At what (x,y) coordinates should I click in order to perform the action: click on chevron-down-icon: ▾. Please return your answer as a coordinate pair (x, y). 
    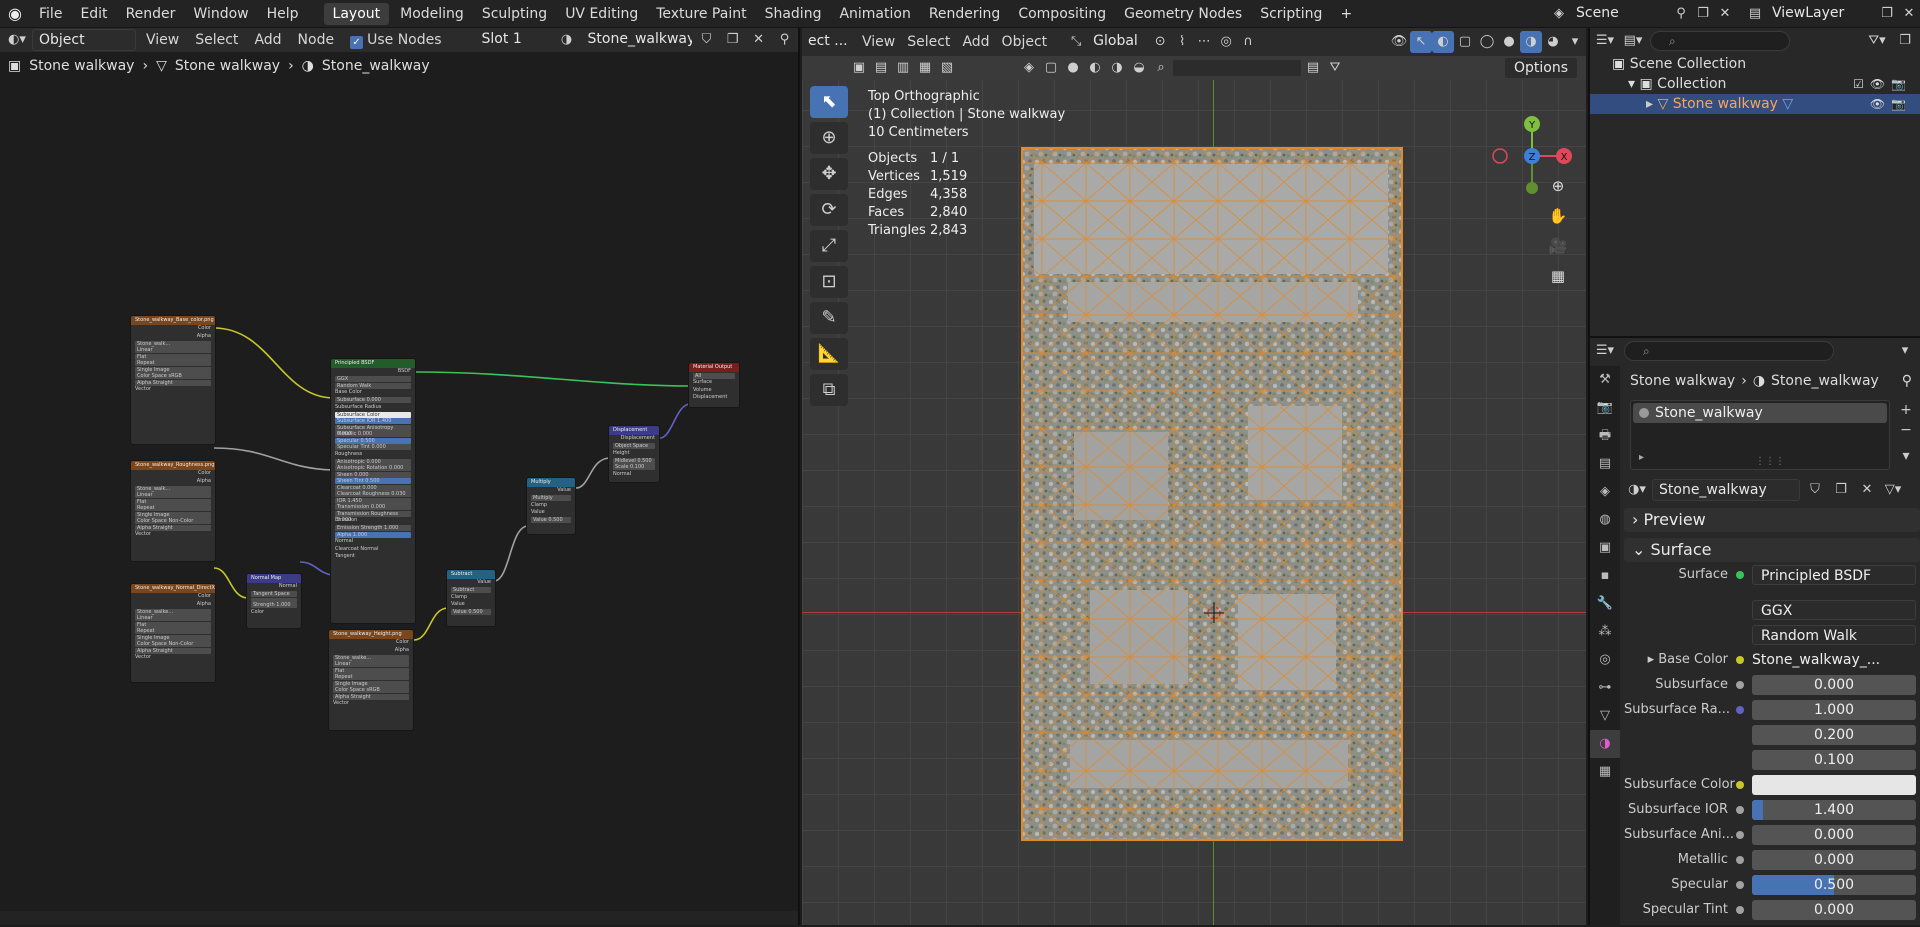
    Looking at the image, I should click on (1631, 84).